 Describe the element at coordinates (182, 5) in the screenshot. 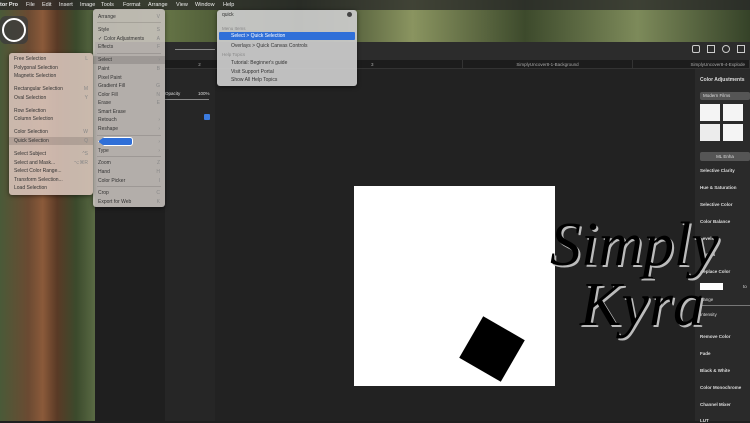

I see `menu-view: View` at that location.